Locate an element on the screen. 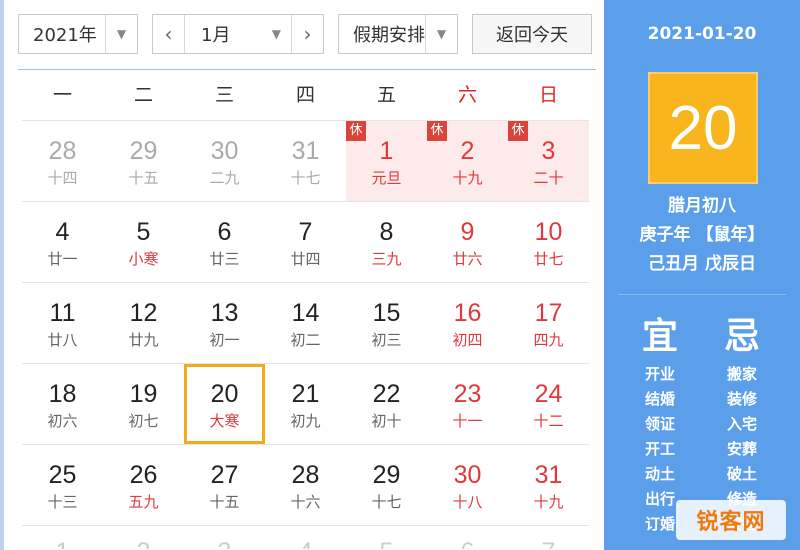  month-selector: ‹ 1月 ▼ › is located at coordinates (238, 34).